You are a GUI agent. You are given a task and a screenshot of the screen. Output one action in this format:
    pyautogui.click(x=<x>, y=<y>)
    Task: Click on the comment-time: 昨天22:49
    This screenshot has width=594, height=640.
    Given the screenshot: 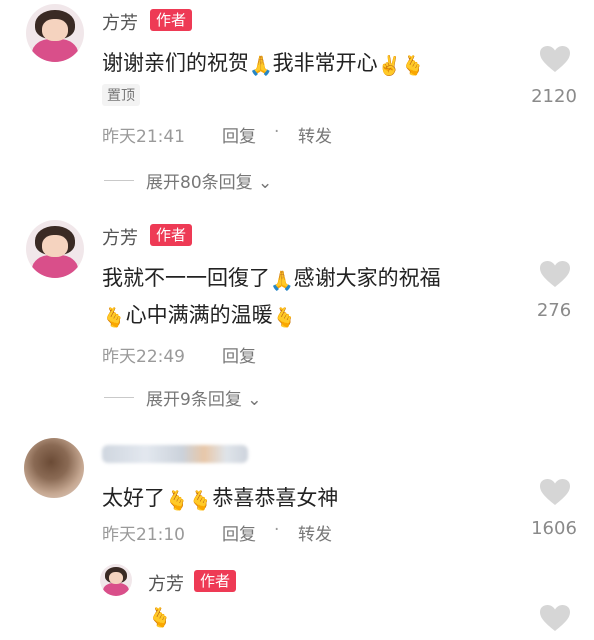 What is the action you would take?
    pyautogui.click(x=143, y=357)
    